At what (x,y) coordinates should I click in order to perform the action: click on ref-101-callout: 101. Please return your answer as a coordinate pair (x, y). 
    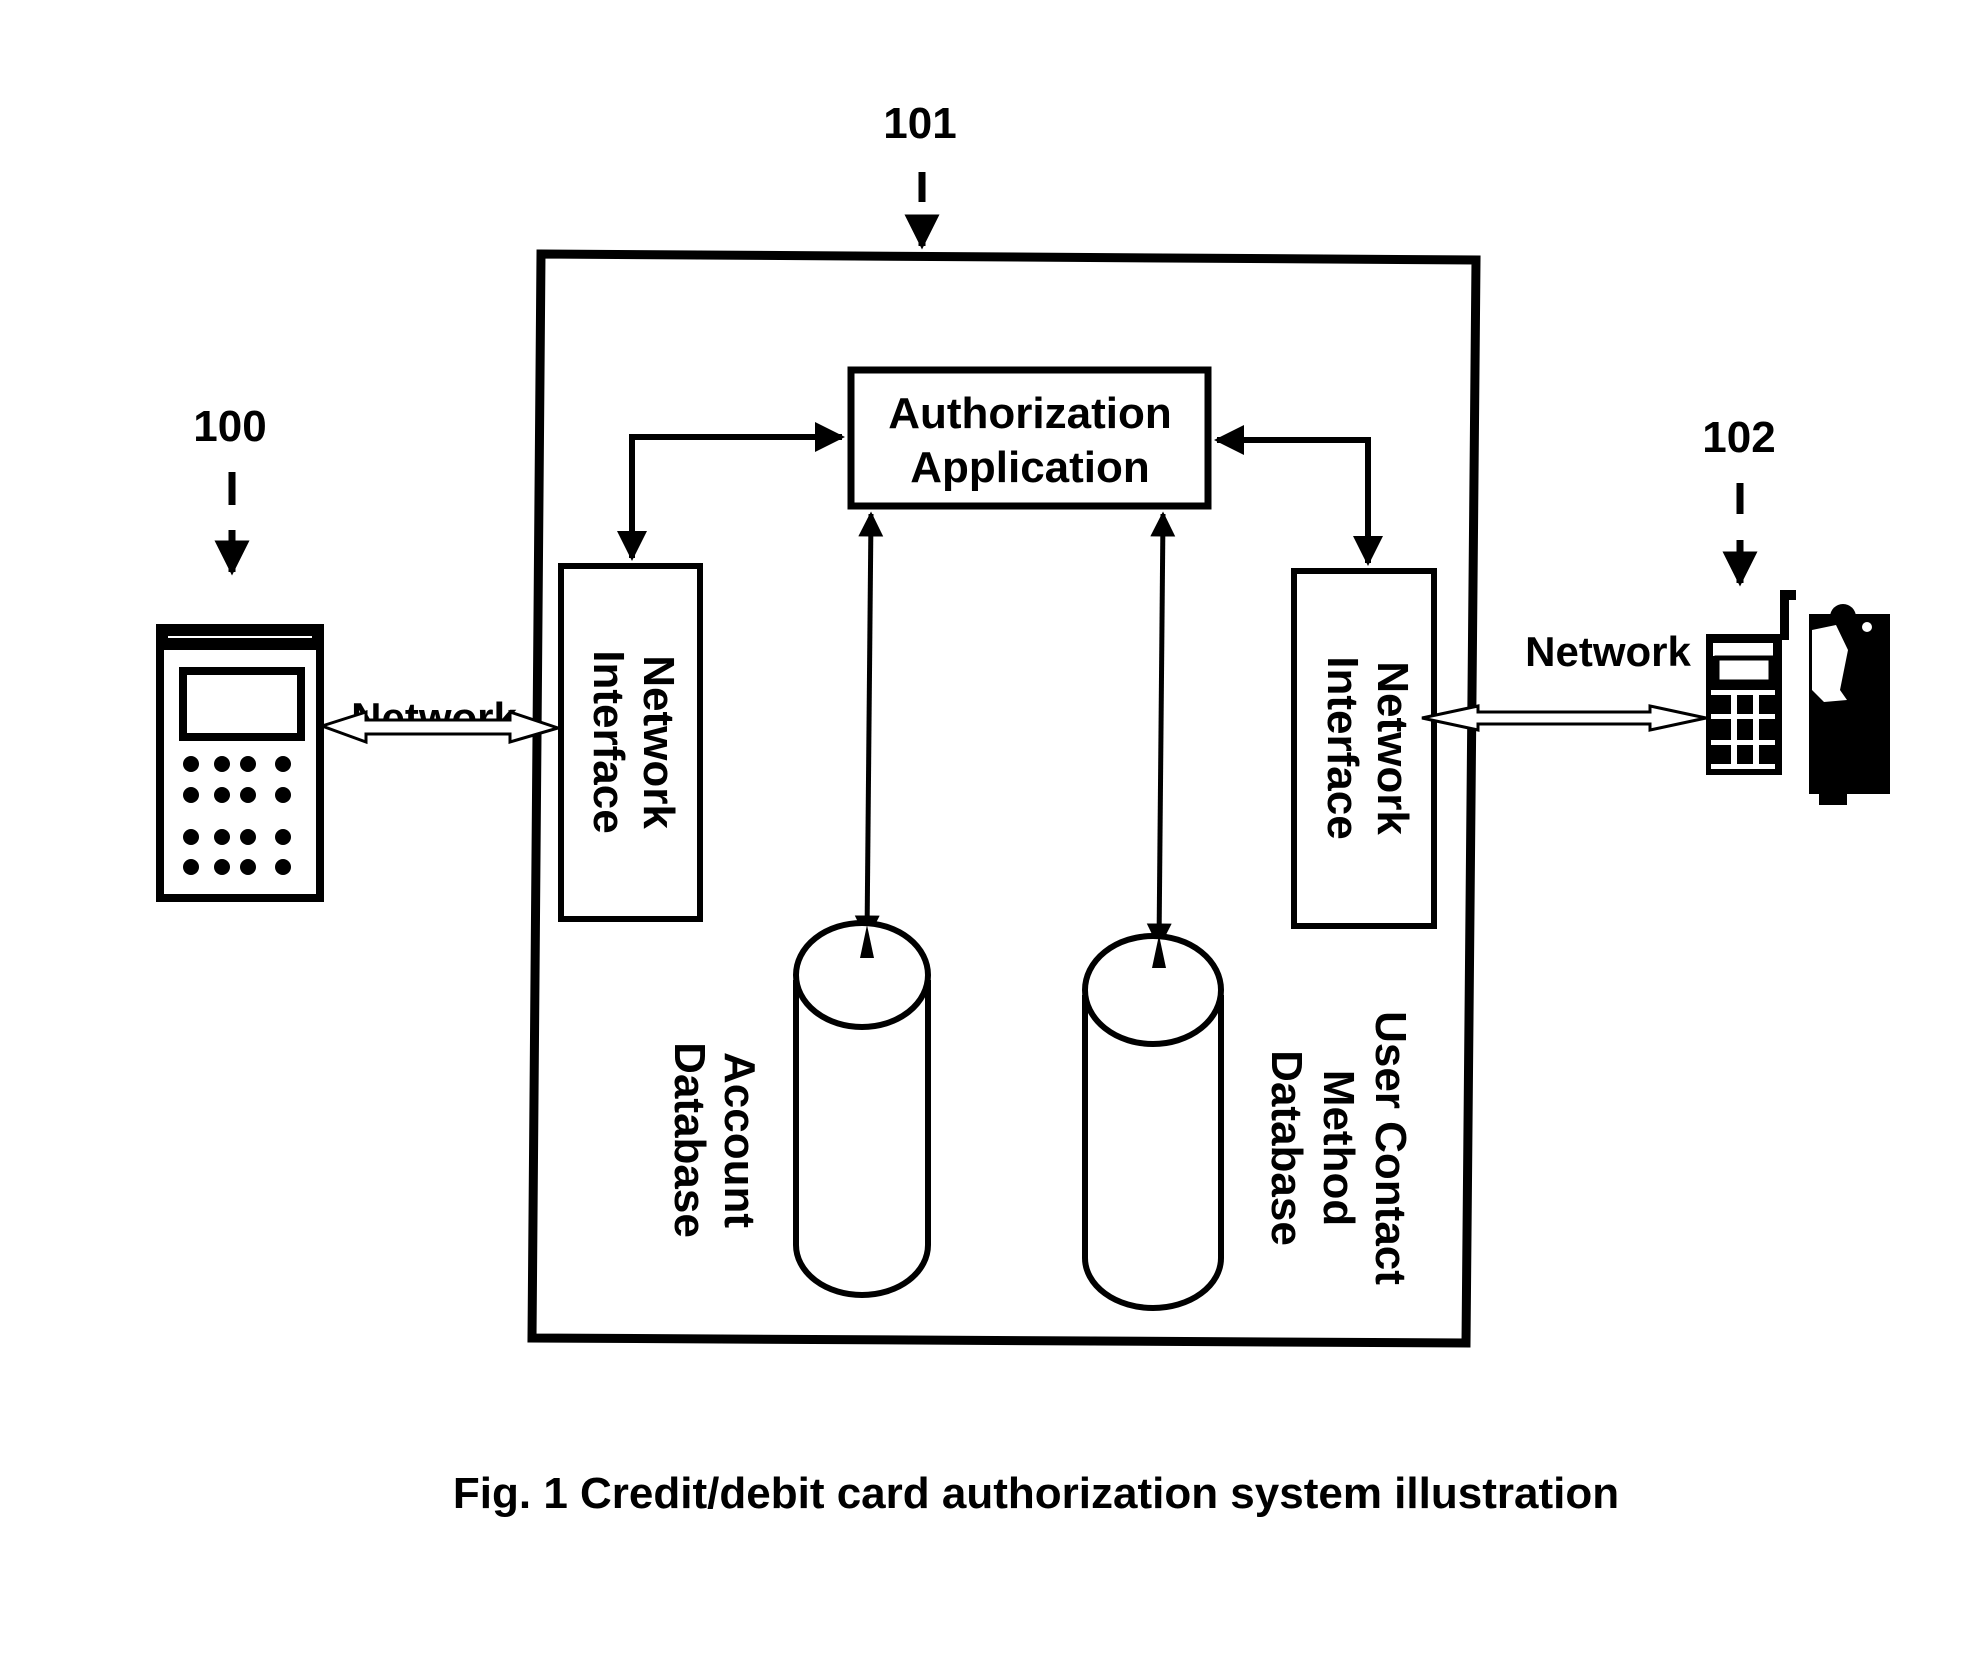
    Looking at the image, I should click on (920, 174).